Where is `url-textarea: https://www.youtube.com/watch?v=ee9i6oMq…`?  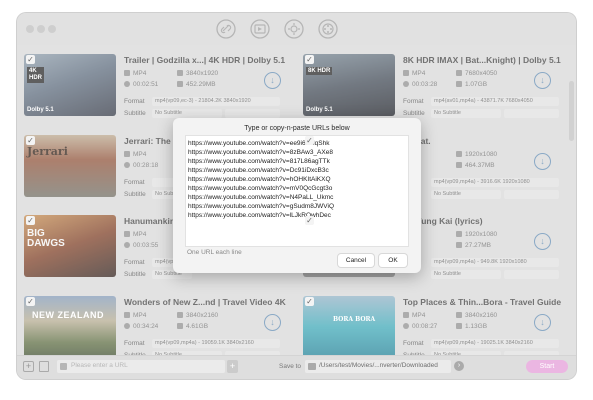 url-textarea: https://www.youtube.com/watch?v=ee9i6oMq… is located at coordinates (297, 191).